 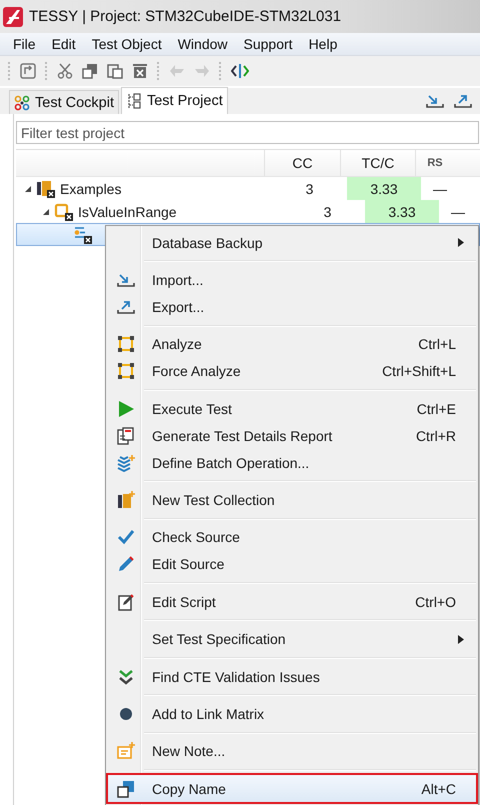 What do you see at coordinates (13, 16) in the screenshot?
I see `app-logo-icon` at bounding box center [13, 16].